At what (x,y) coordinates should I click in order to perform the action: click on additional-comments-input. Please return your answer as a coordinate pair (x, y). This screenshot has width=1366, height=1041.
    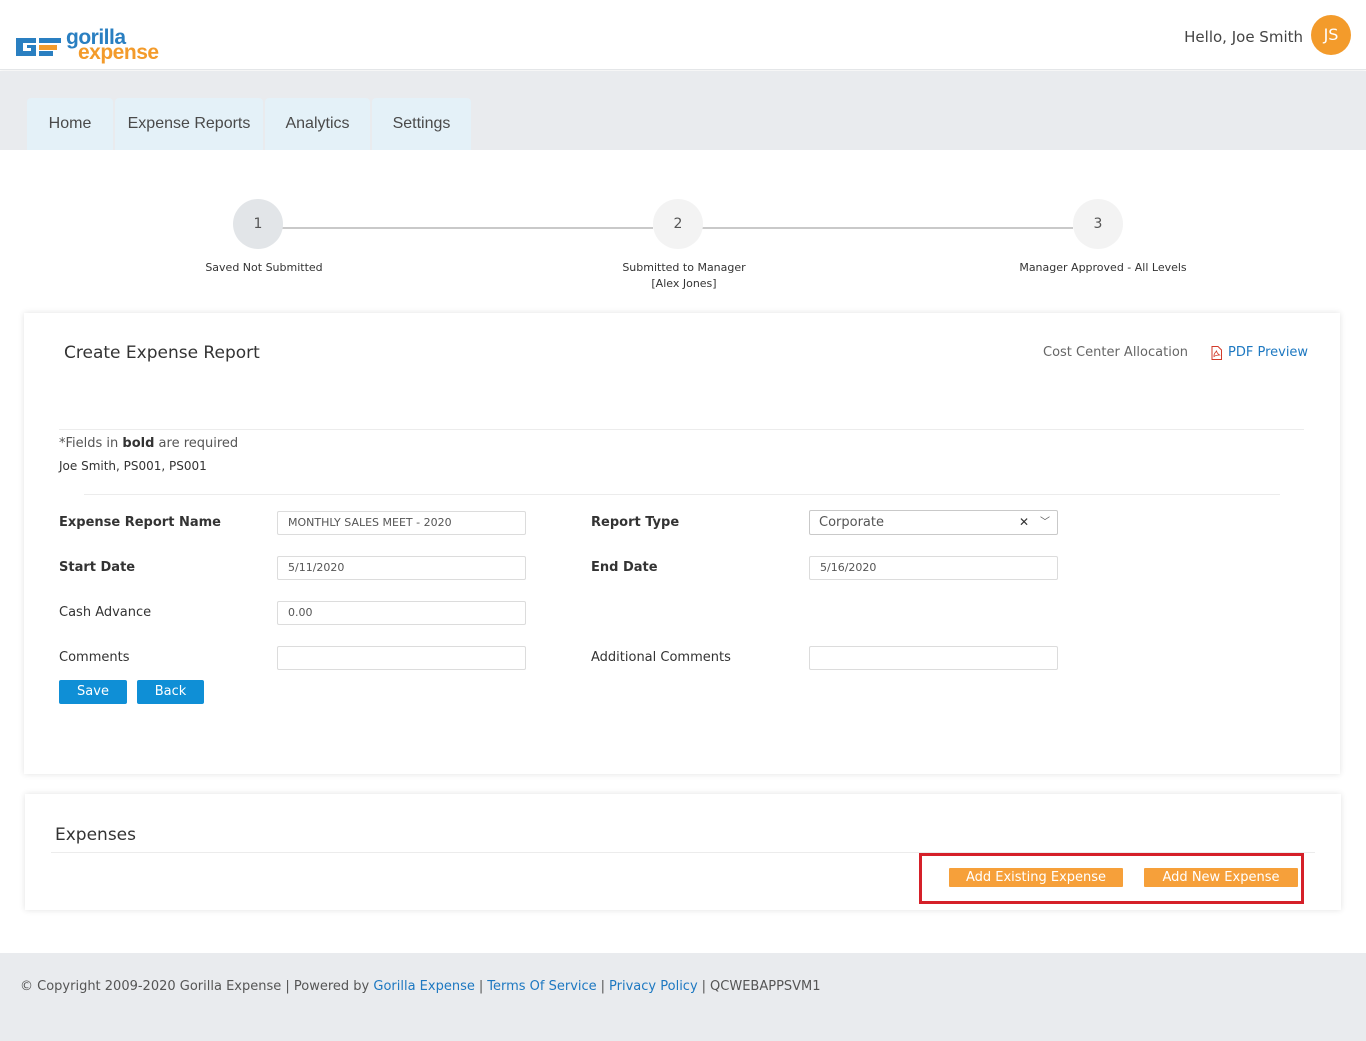
    Looking at the image, I should click on (933, 658).